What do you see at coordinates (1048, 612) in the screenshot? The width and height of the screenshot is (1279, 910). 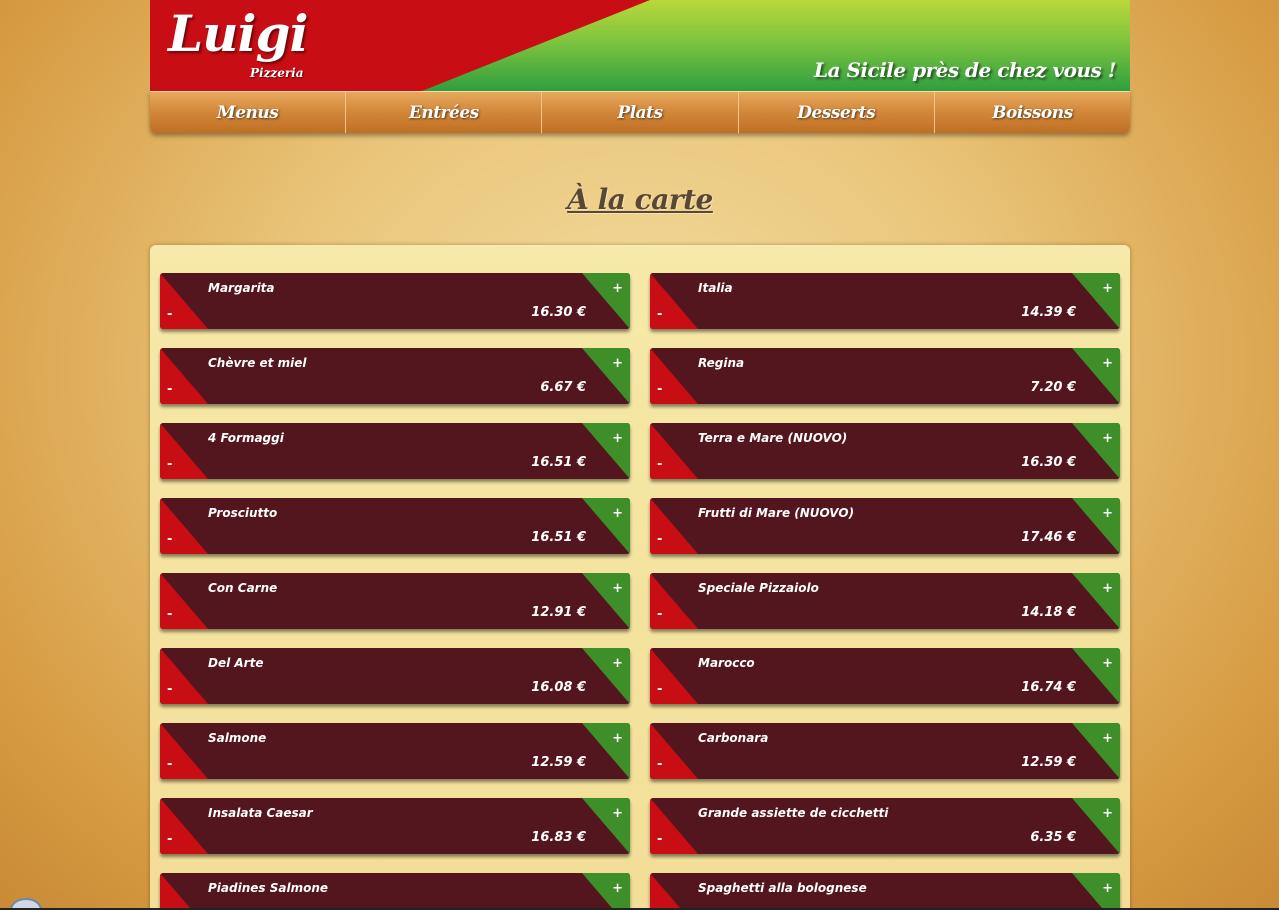 I see `menu-item-price: 14.18 €` at bounding box center [1048, 612].